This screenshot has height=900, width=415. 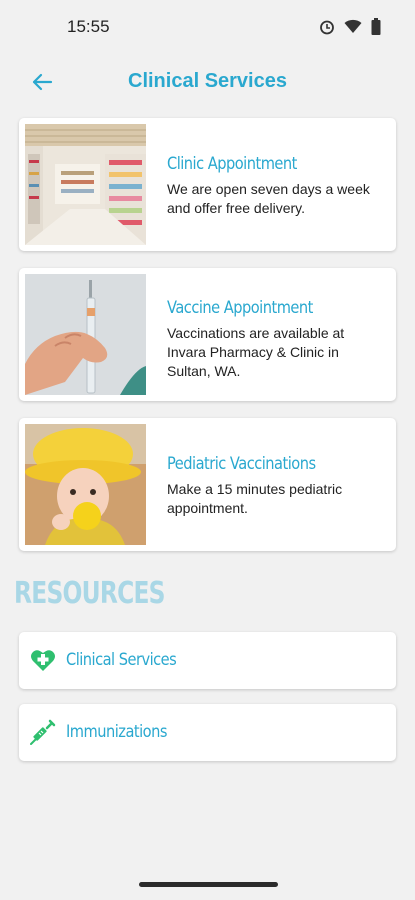 I want to click on pharmacy-interior-image, so click(x=85, y=184).